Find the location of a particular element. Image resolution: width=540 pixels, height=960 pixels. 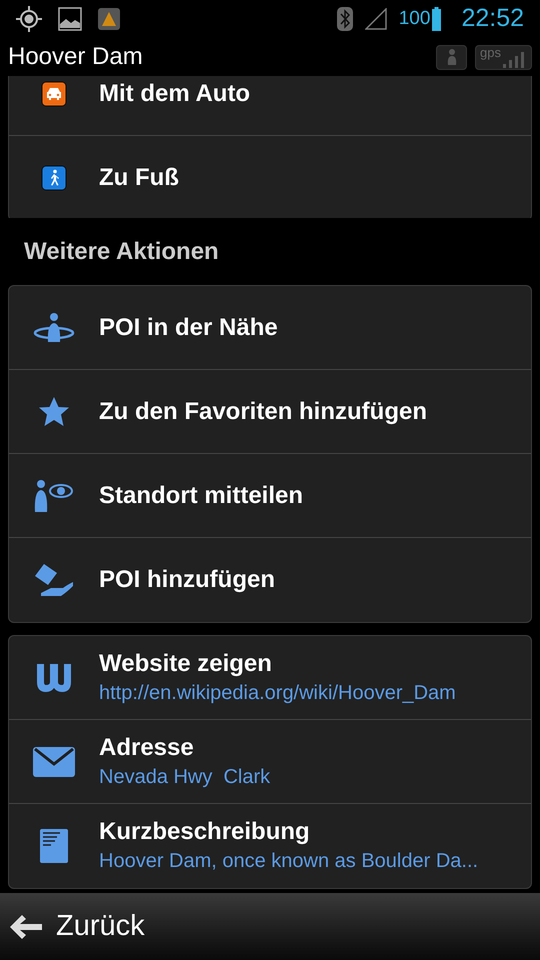

person-status-icon is located at coordinates (451, 57).